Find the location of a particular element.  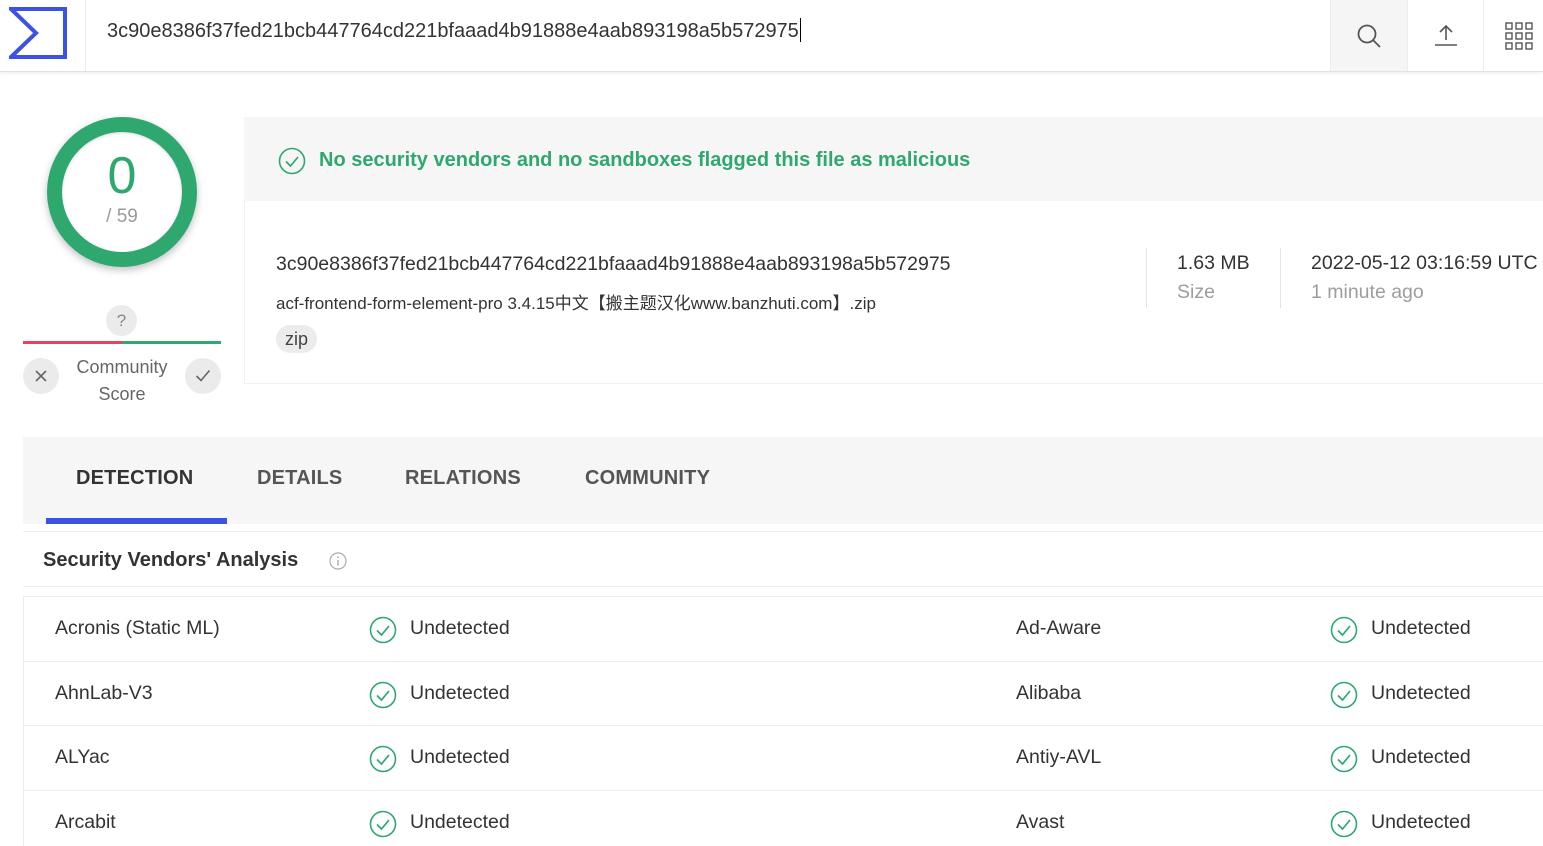

community-label-line2: Score is located at coordinates (122, 394).